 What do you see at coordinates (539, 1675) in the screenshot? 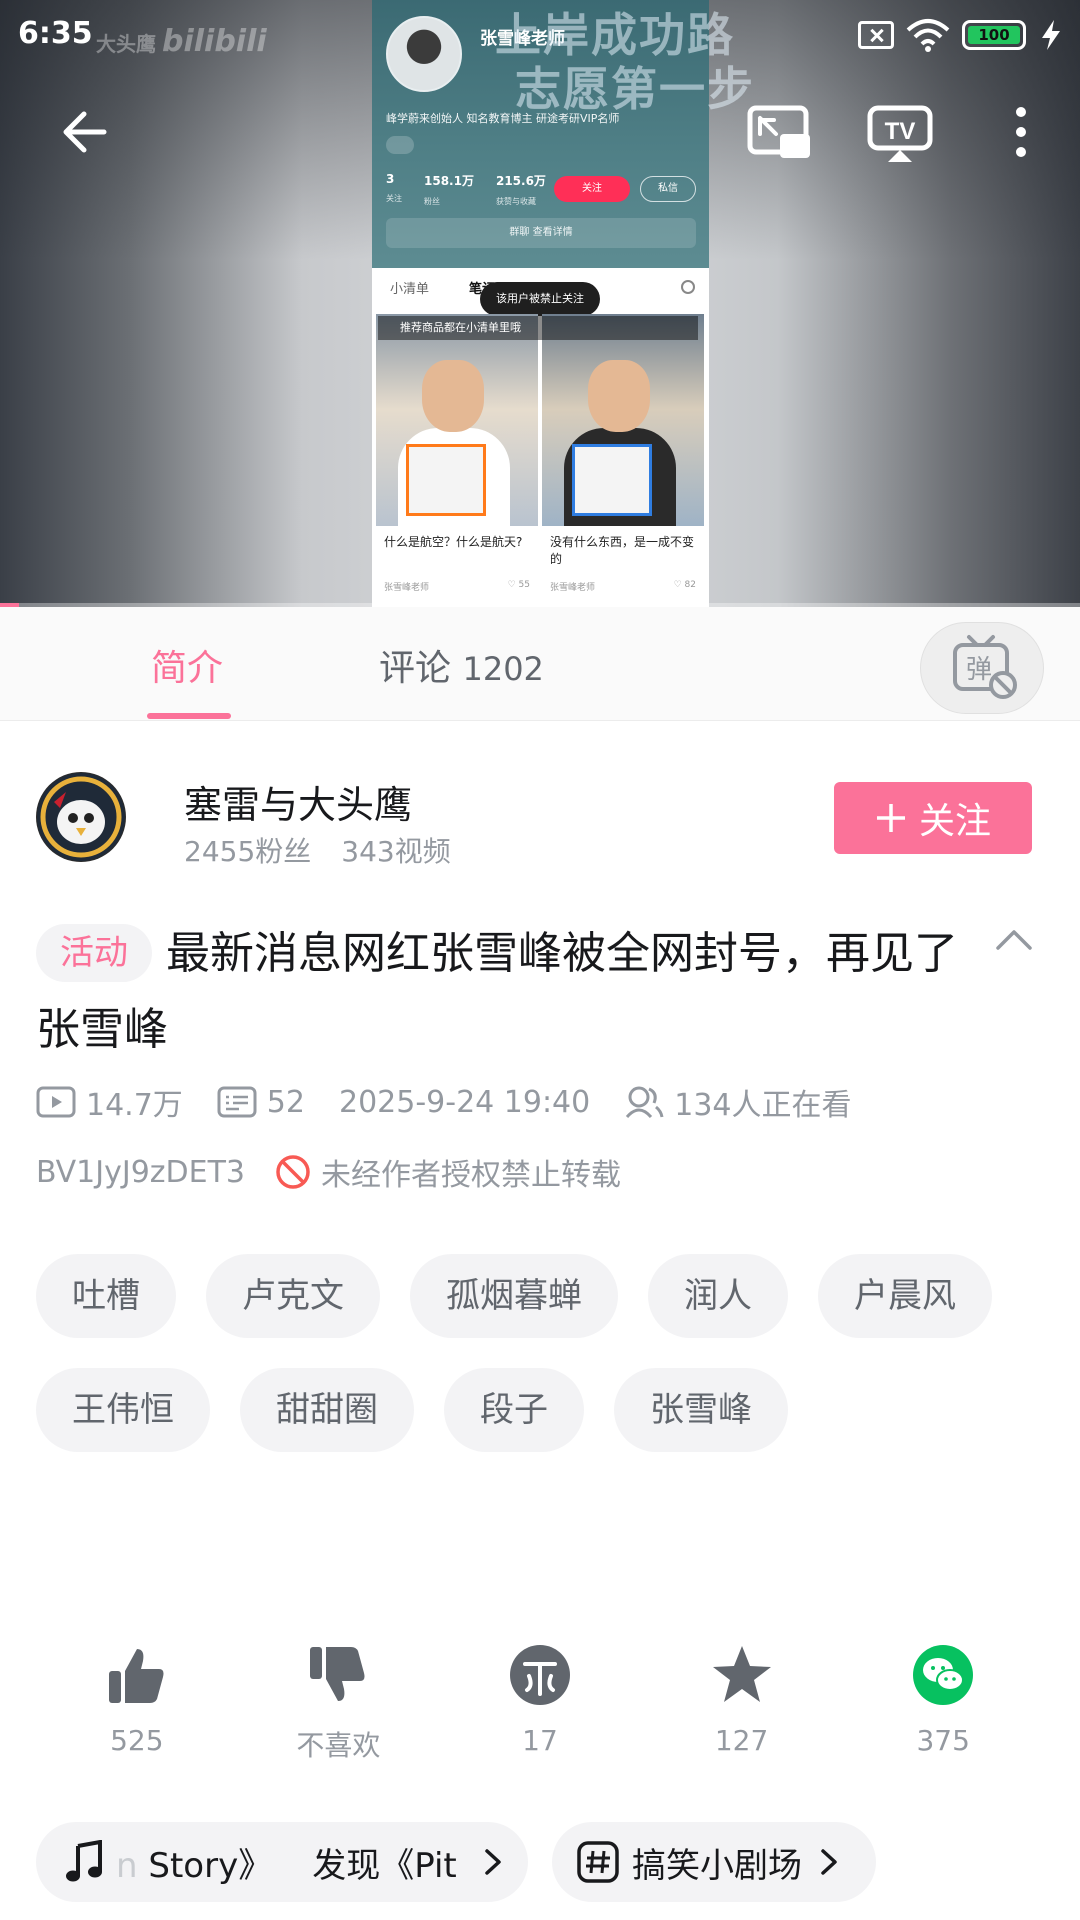
I see `coin-icon` at bounding box center [539, 1675].